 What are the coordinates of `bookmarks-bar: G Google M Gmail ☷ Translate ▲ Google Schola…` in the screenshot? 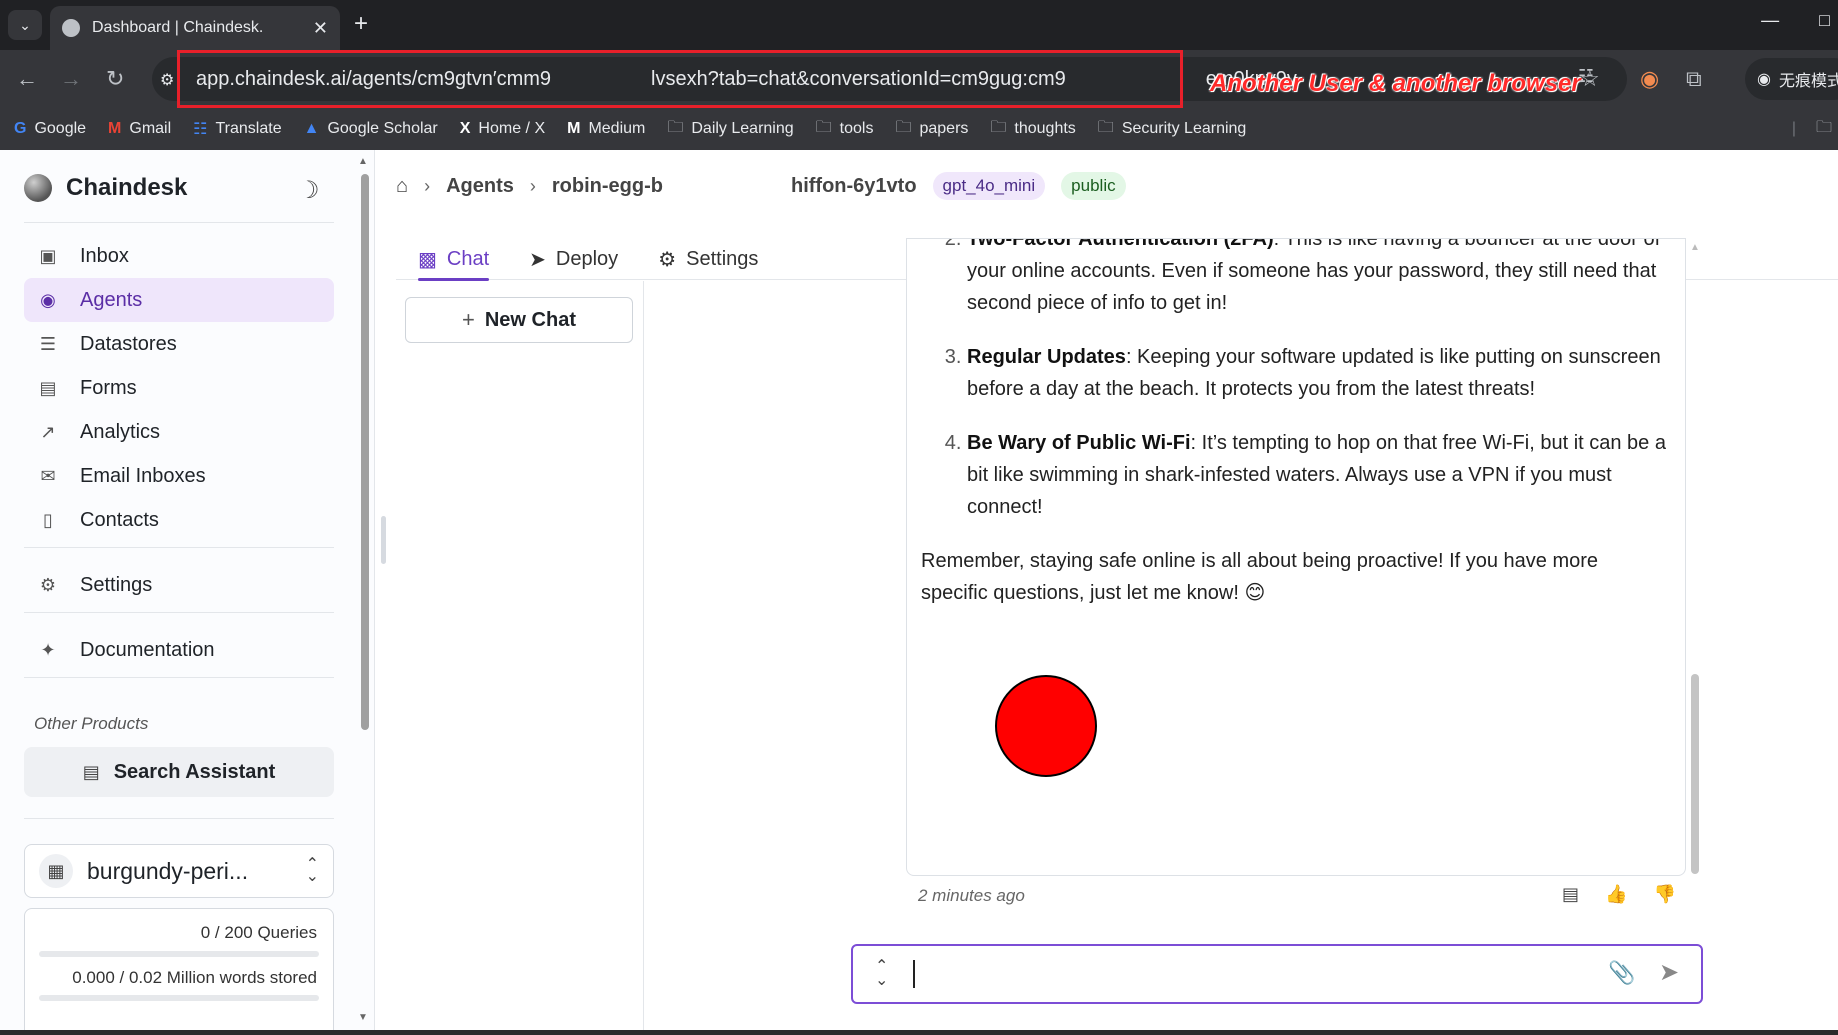 It's located at (919, 129).